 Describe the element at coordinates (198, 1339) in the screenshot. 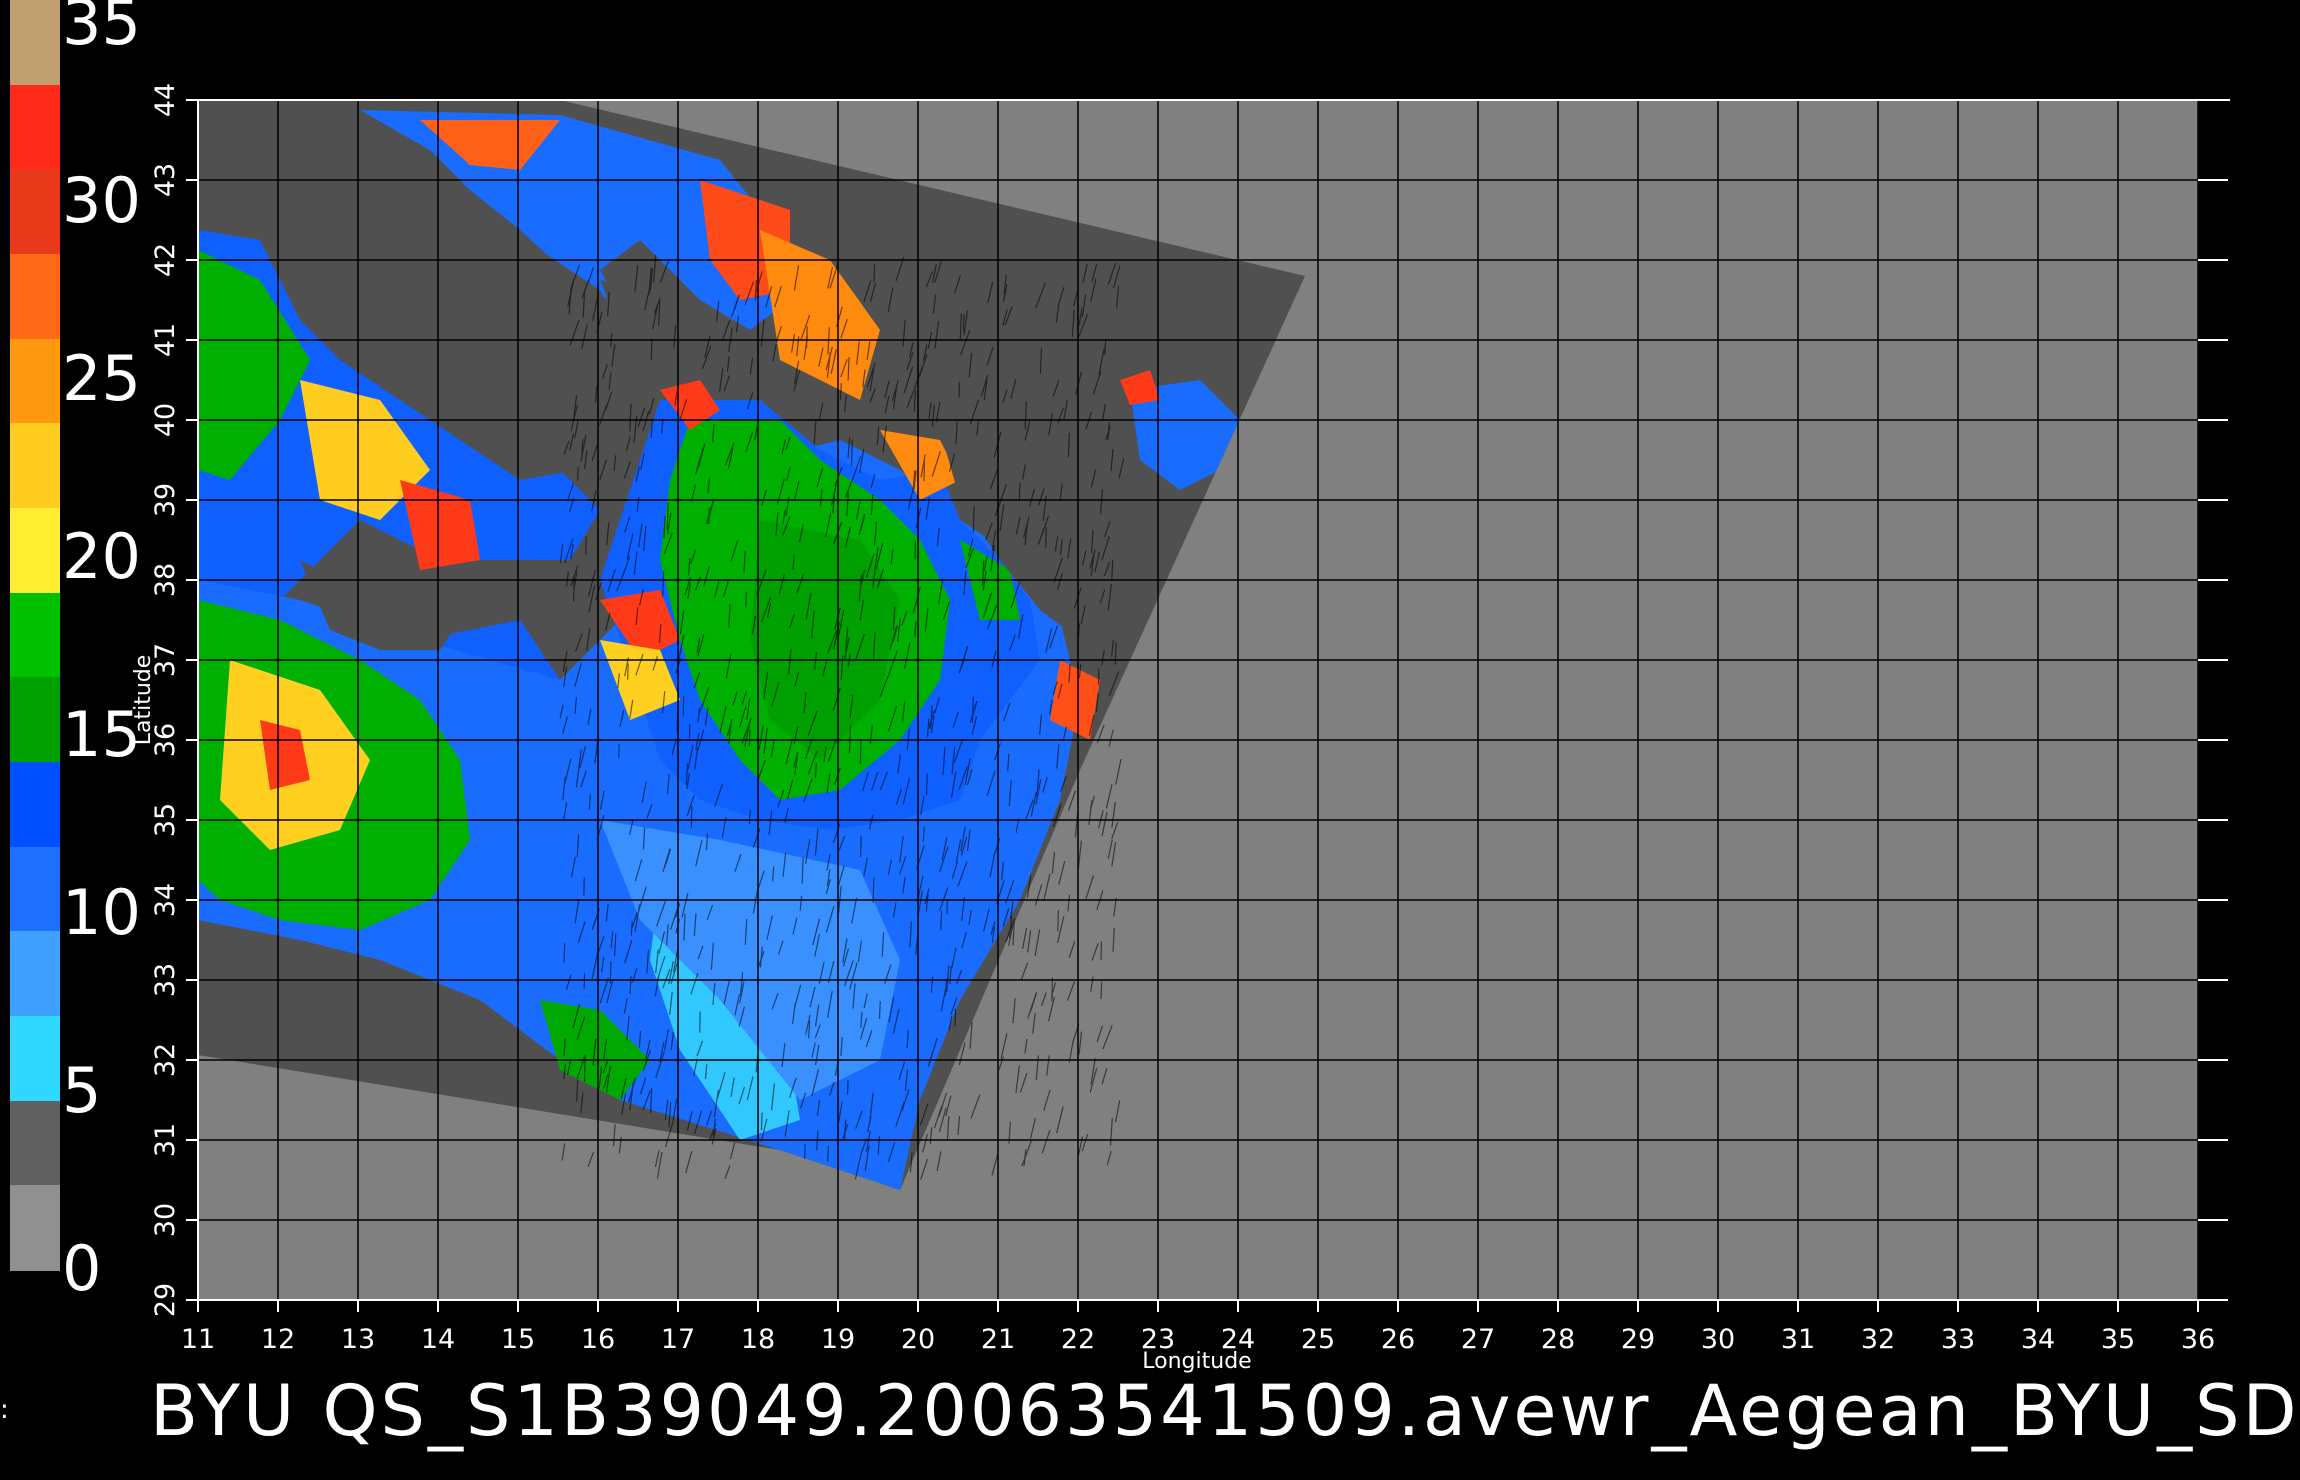

I see `x-tick-label: 11` at that location.